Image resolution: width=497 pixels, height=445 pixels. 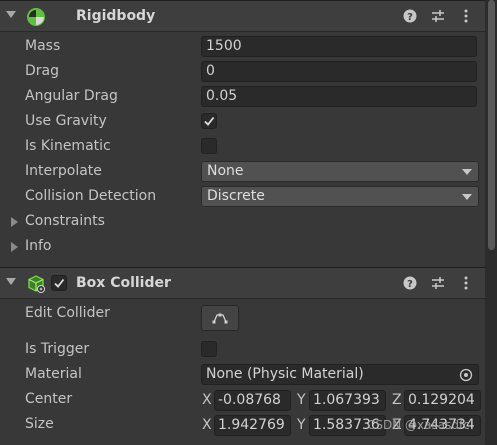 What do you see at coordinates (68, 146) in the screenshot?
I see `is-kinematic-label: Is Kinematic` at bounding box center [68, 146].